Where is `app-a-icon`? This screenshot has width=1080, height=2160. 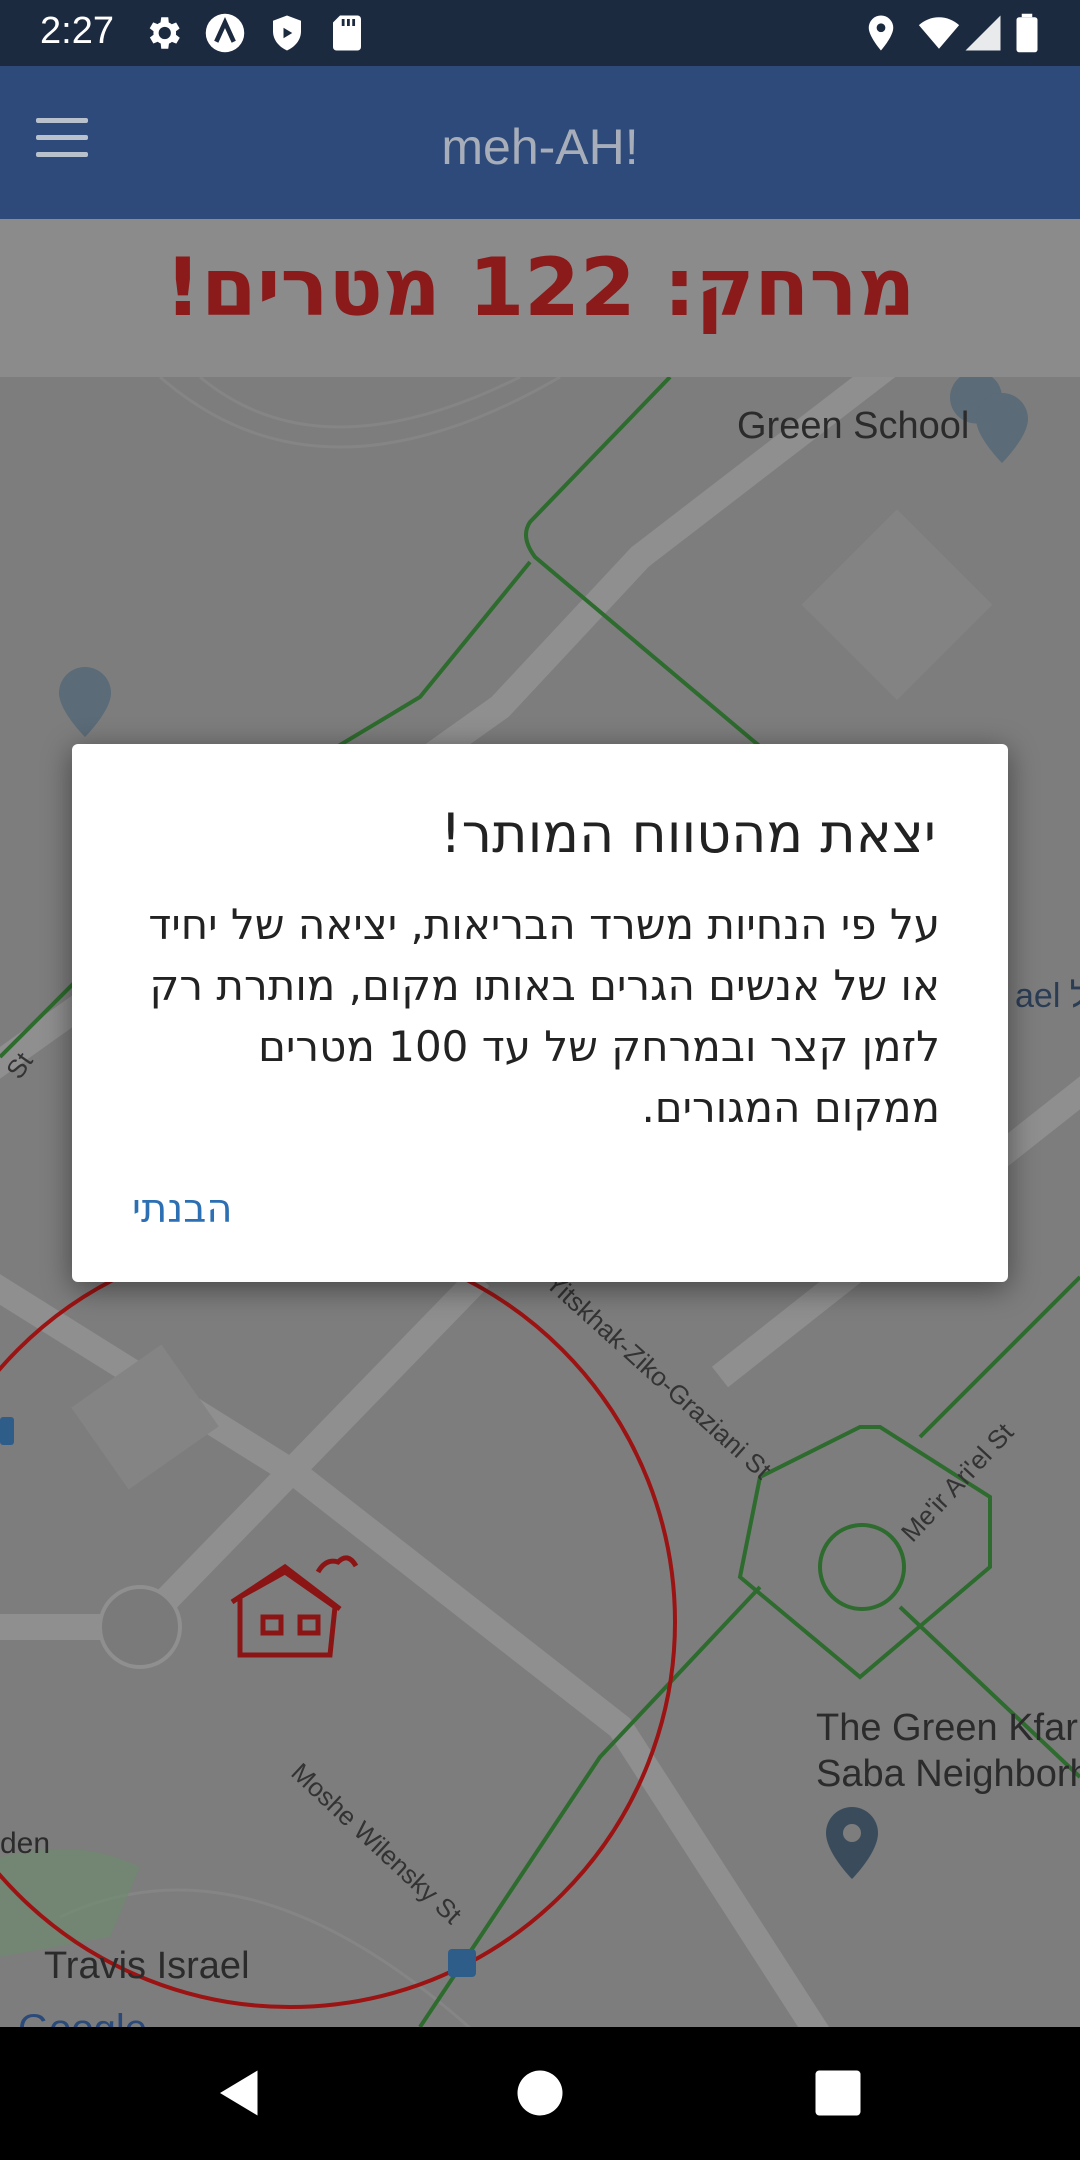 app-a-icon is located at coordinates (225, 33).